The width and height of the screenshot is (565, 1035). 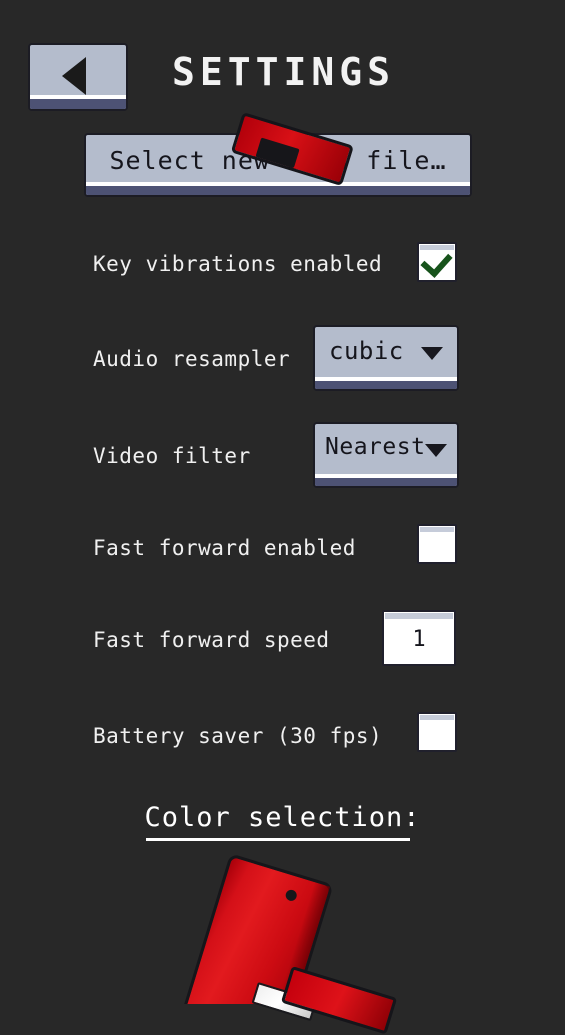 I want to click on setting-label-fast-forward-speed: Fast forward speed, so click(x=211, y=640).